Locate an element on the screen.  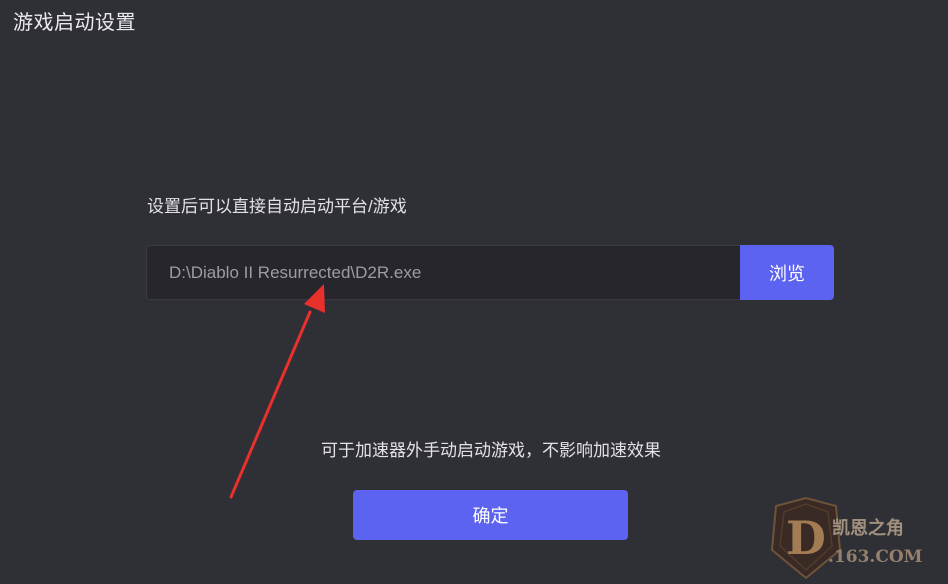
browse-button: 浏览 is located at coordinates (787, 272).